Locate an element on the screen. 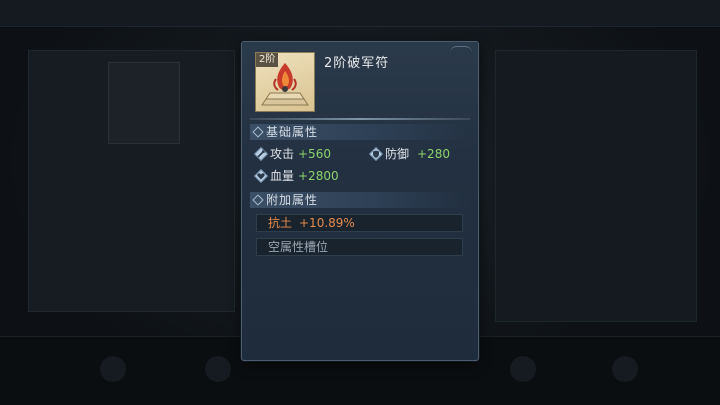 The height and width of the screenshot is (405, 720). stat-value: +560 is located at coordinates (314, 154).